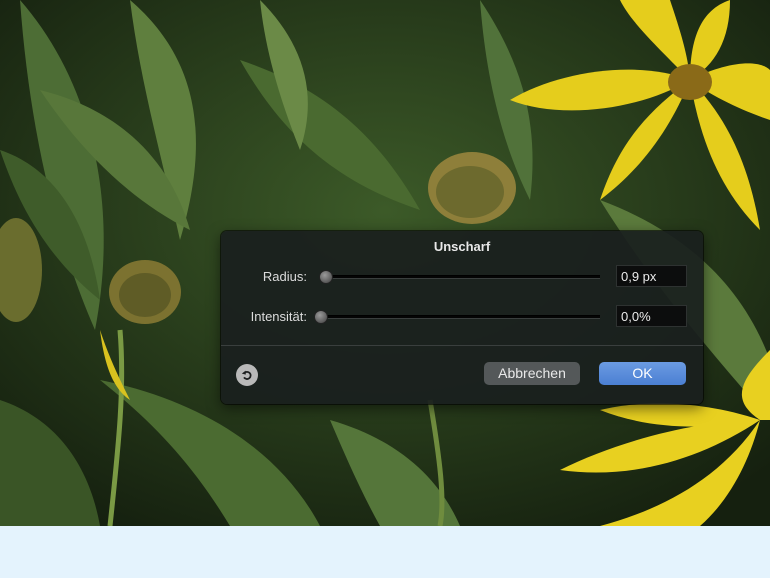  I want to click on radius-value-field: 0,9 px, so click(651, 276).